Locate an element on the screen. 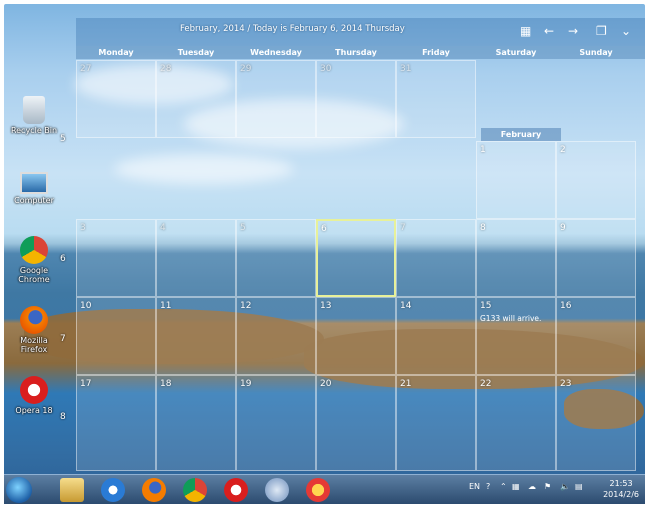  weekday-label: Sunday is located at coordinates (596, 52).